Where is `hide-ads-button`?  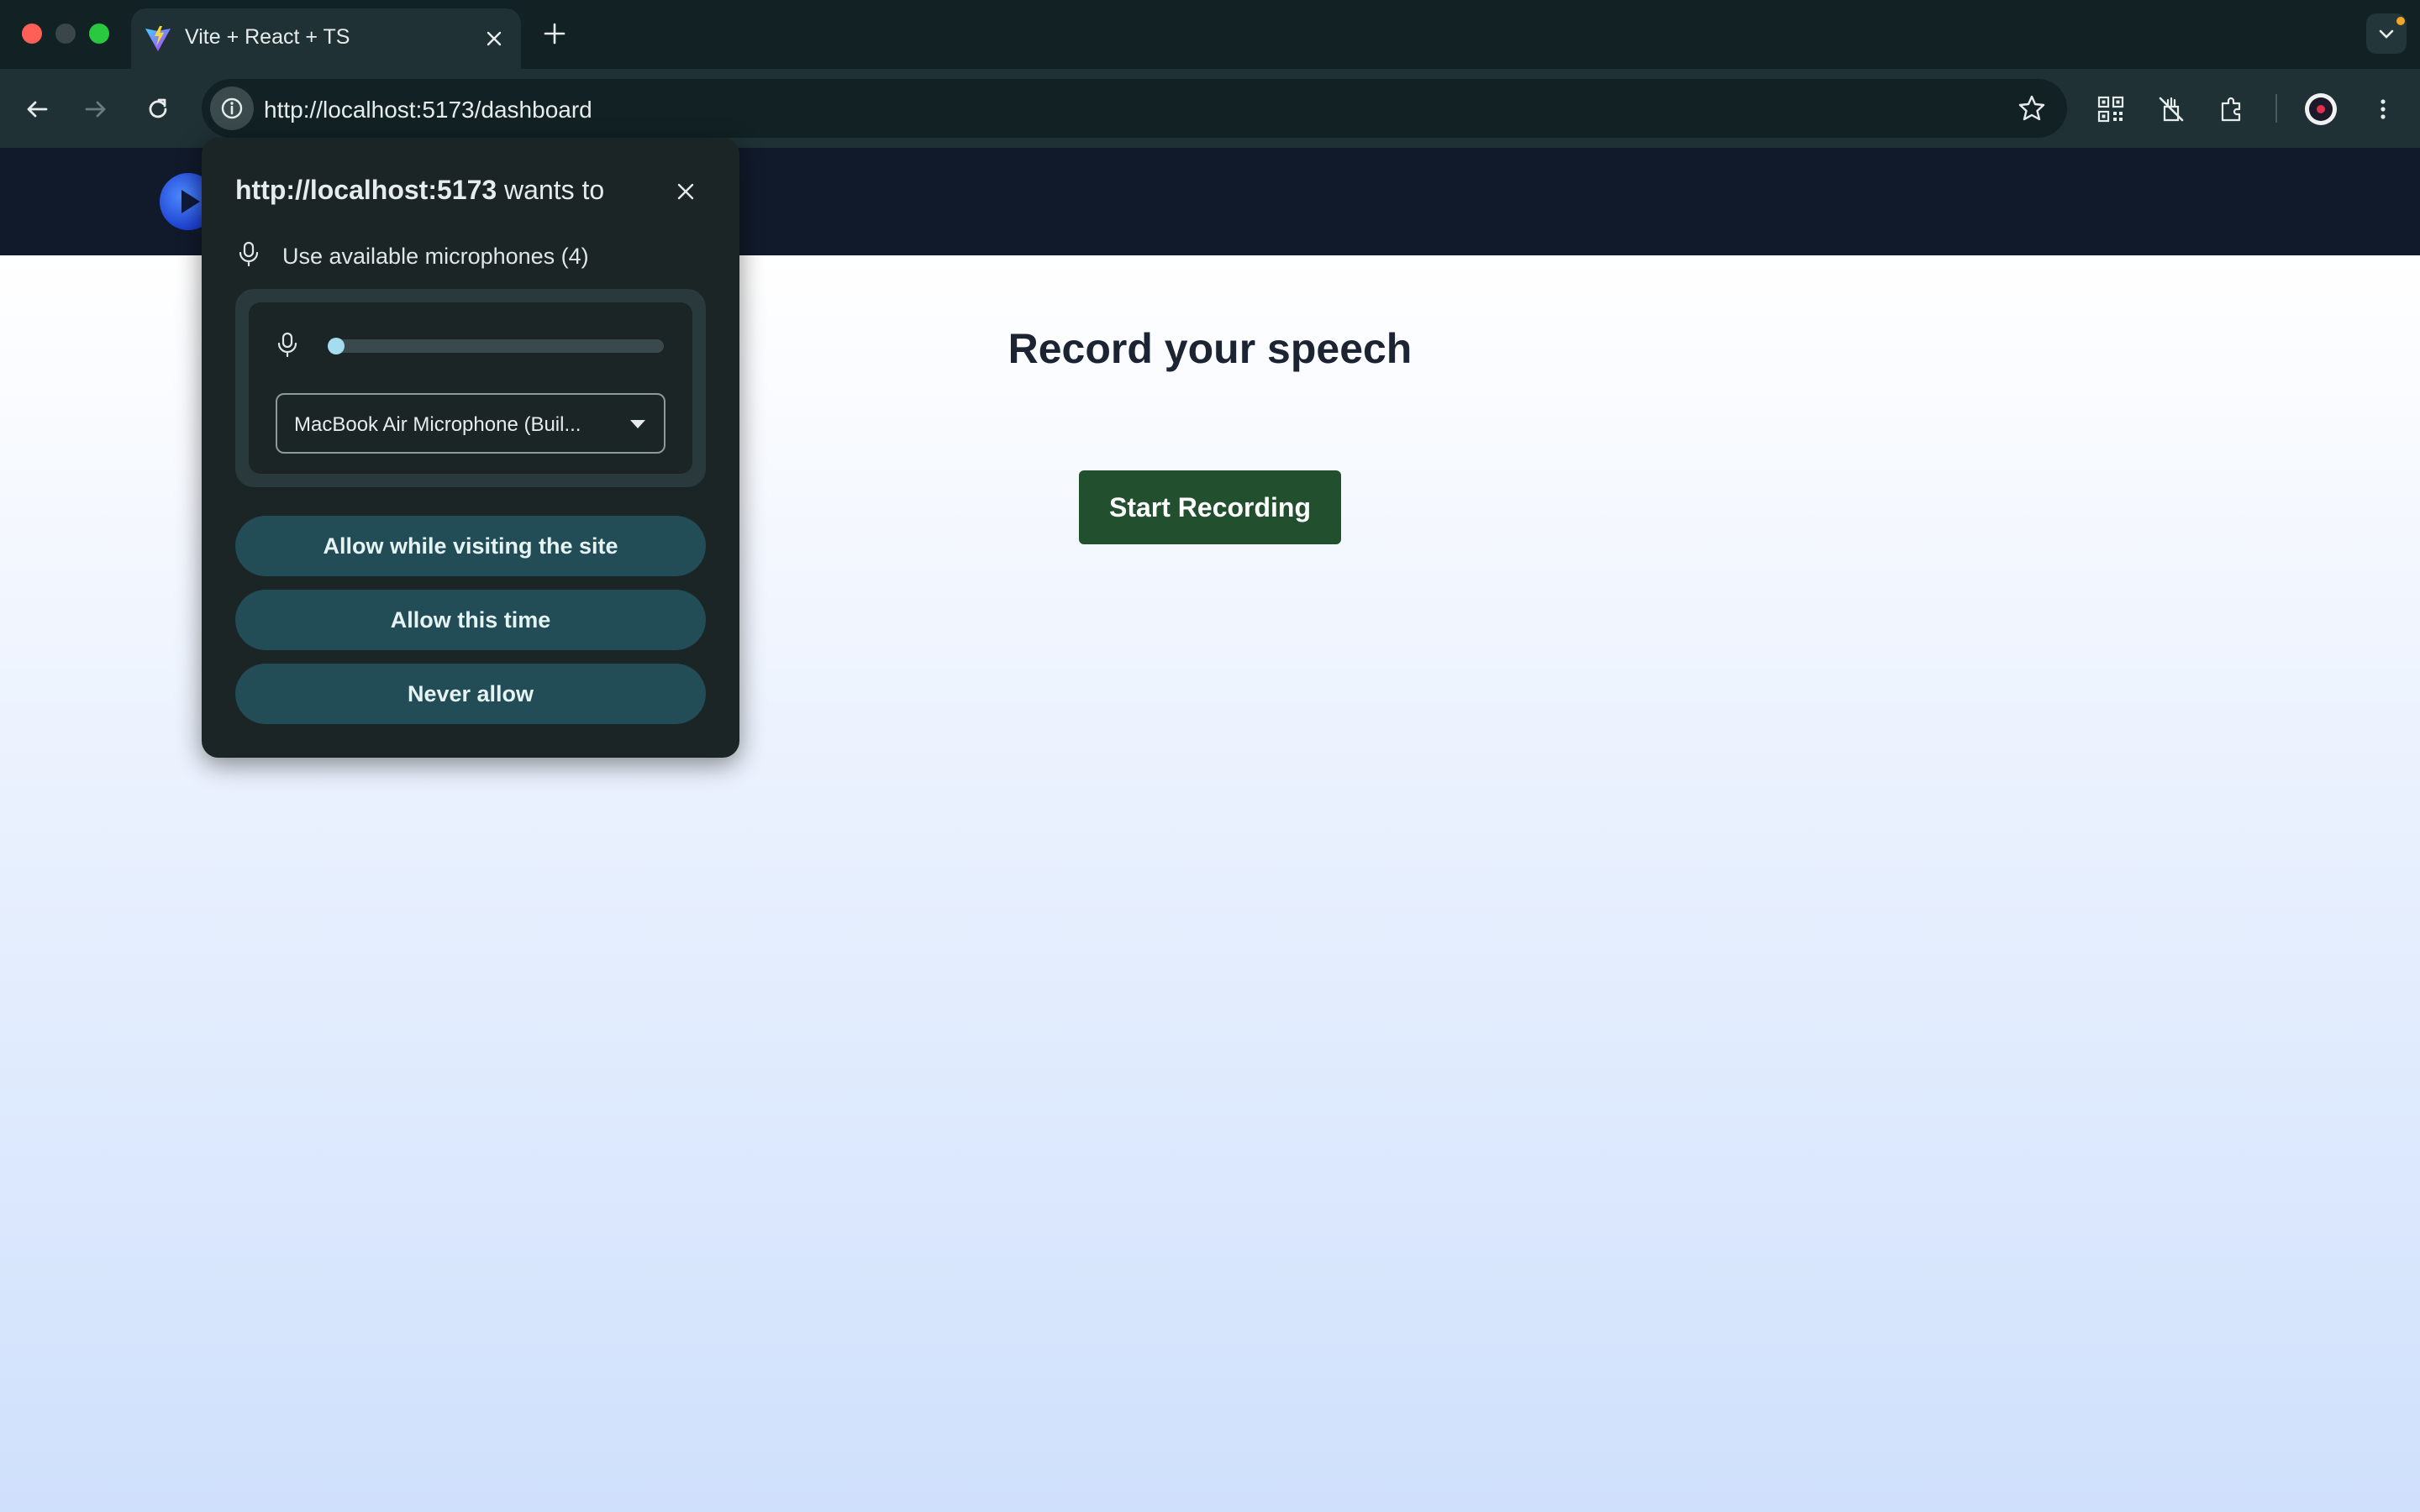 hide-ads-button is located at coordinates (2171, 109).